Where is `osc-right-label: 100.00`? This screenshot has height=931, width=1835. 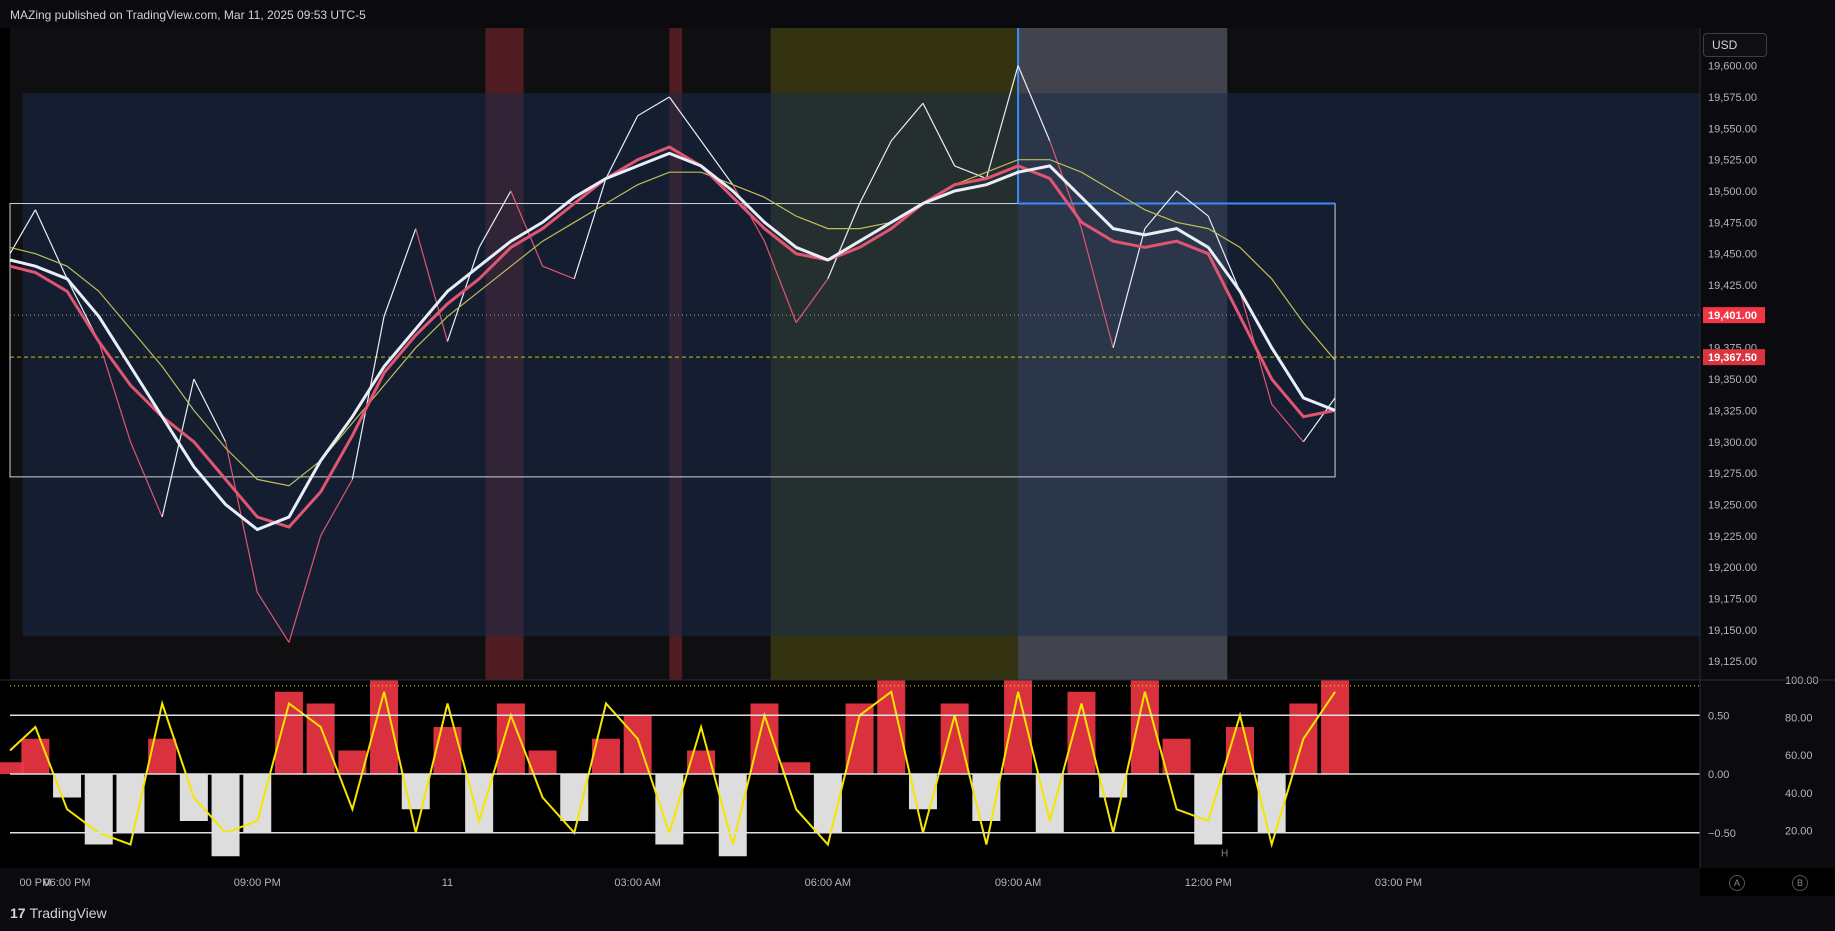 osc-right-label: 100.00 is located at coordinates (1802, 681).